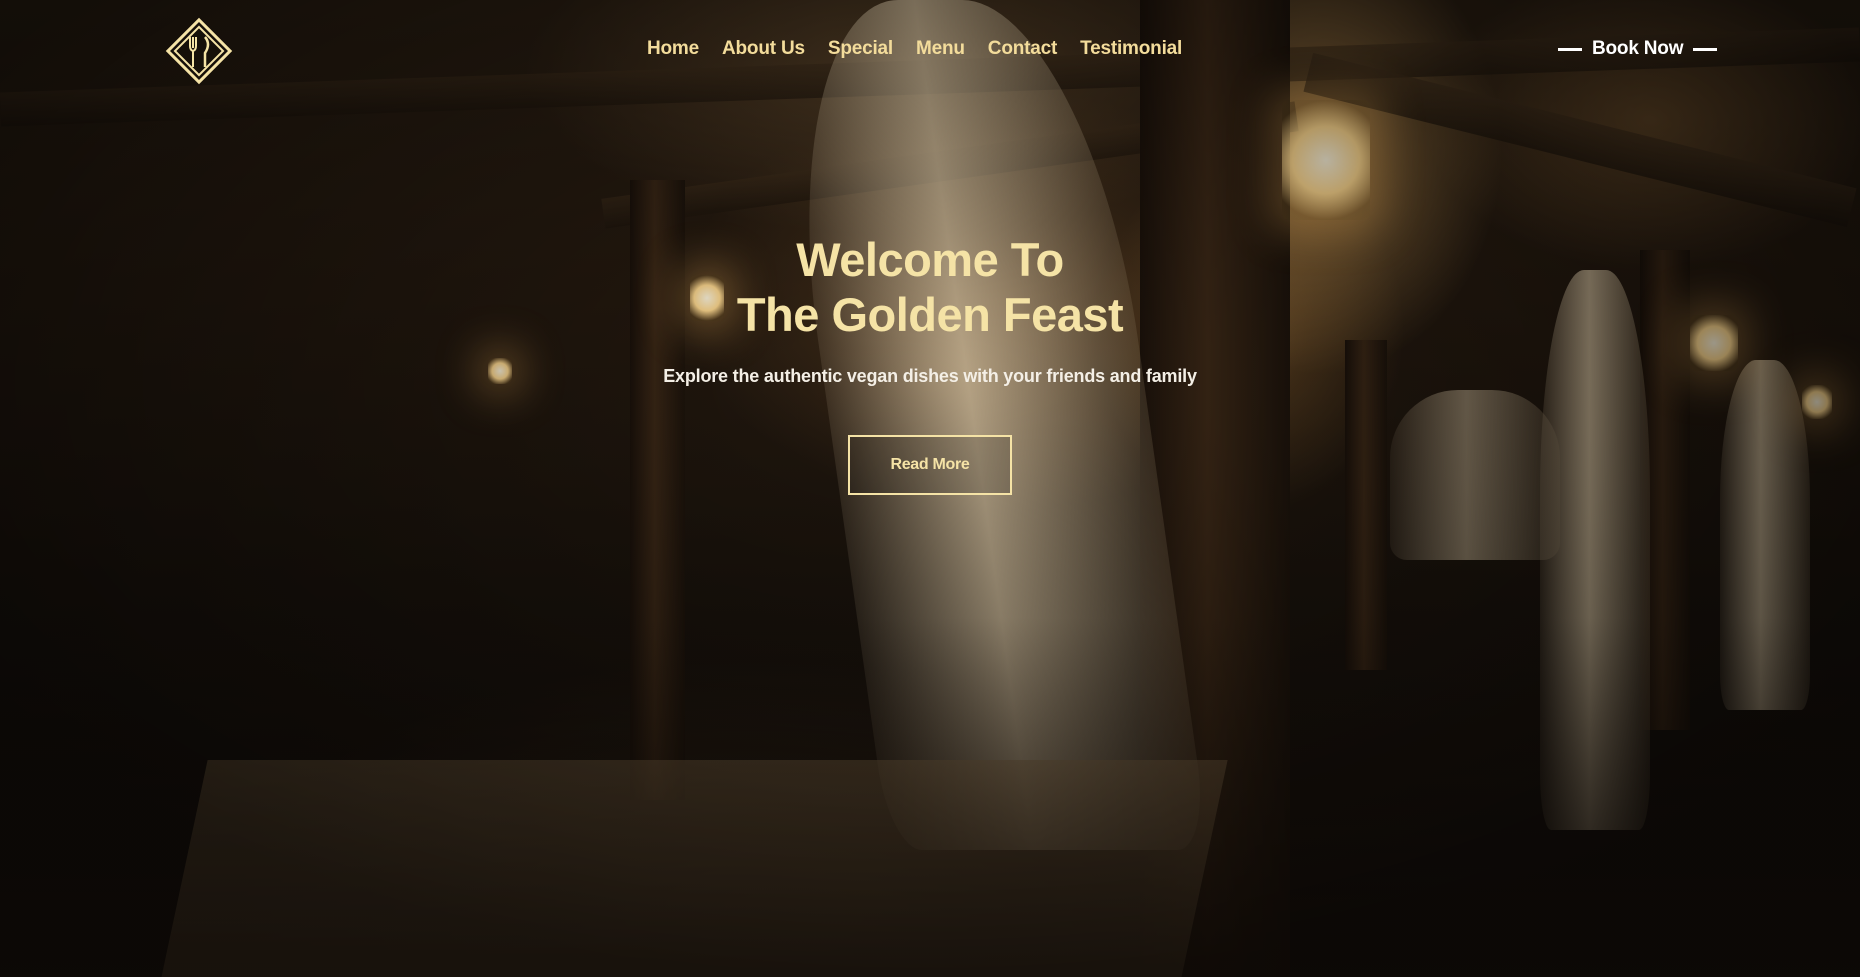 The height and width of the screenshot is (977, 1860). What do you see at coordinates (860, 49) in the screenshot?
I see `nav-link-special: Special` at bounding box center [860, 49].